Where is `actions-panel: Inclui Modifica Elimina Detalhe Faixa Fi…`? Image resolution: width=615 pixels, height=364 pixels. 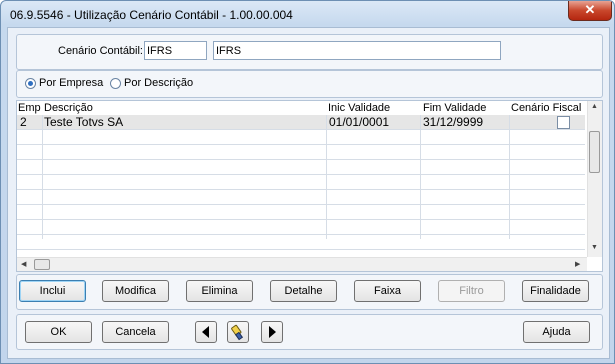
actions-panel: Inclui Modifica Elimina Detalhe Faixa Fi… is located at coordinates (309, 292).